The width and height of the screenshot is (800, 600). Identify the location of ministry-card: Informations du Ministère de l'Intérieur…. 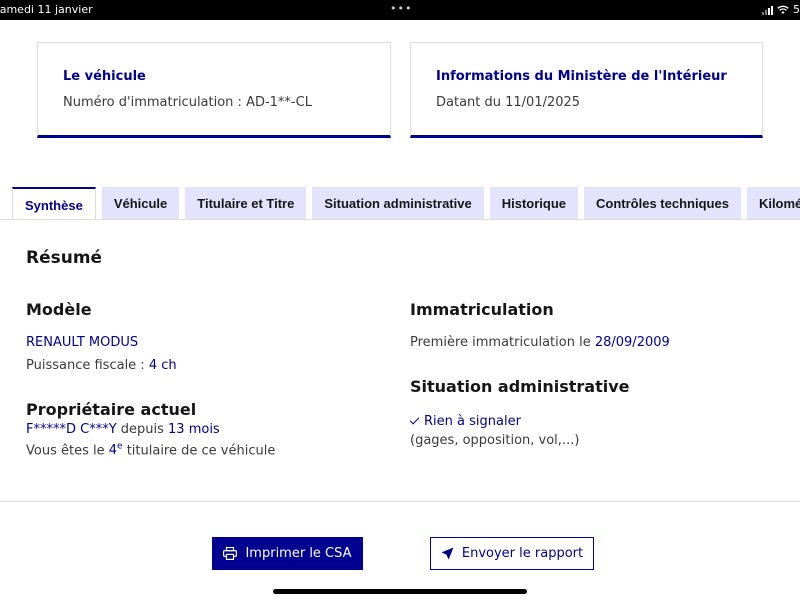
(586, 90).